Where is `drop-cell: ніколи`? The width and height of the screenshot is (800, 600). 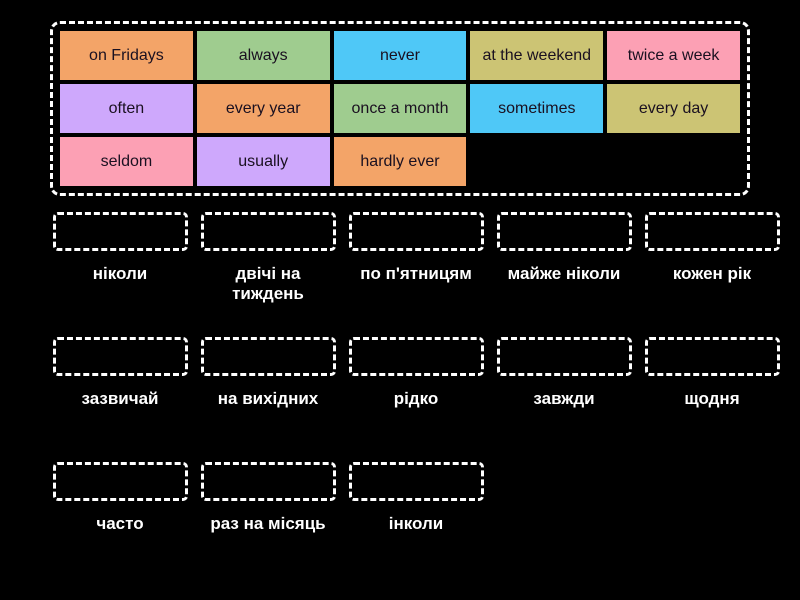 drop-cell: ніколи is located at coordinates (120, 274).